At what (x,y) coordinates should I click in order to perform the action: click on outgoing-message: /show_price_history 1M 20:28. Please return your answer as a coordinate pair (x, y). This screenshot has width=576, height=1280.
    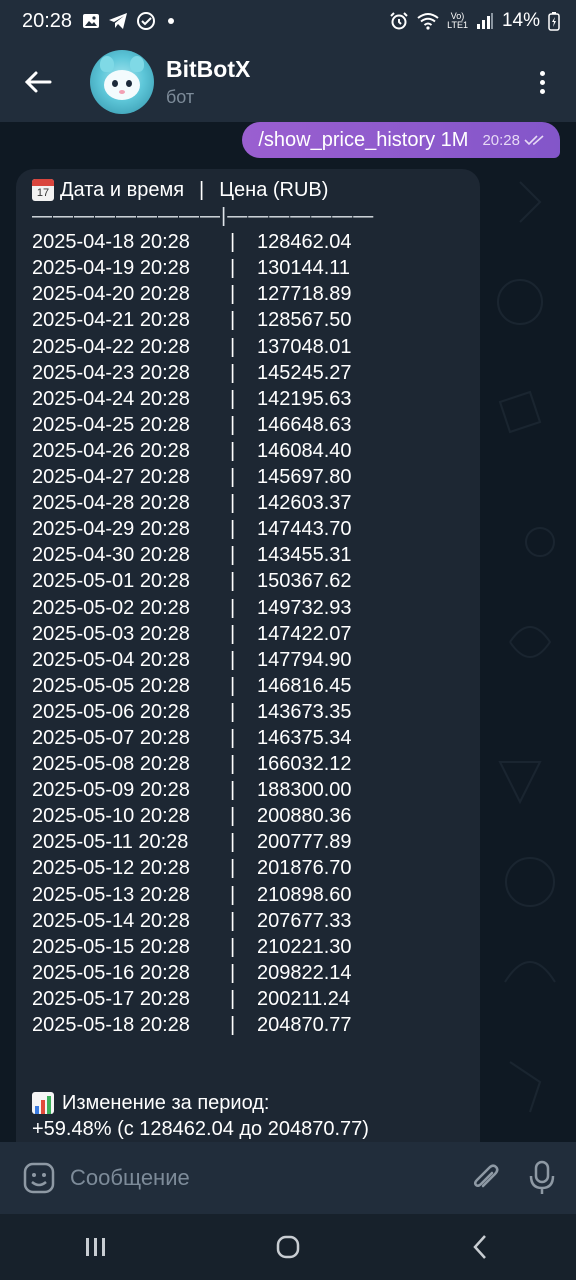
    Looking at the image, I should click on (401, 140).